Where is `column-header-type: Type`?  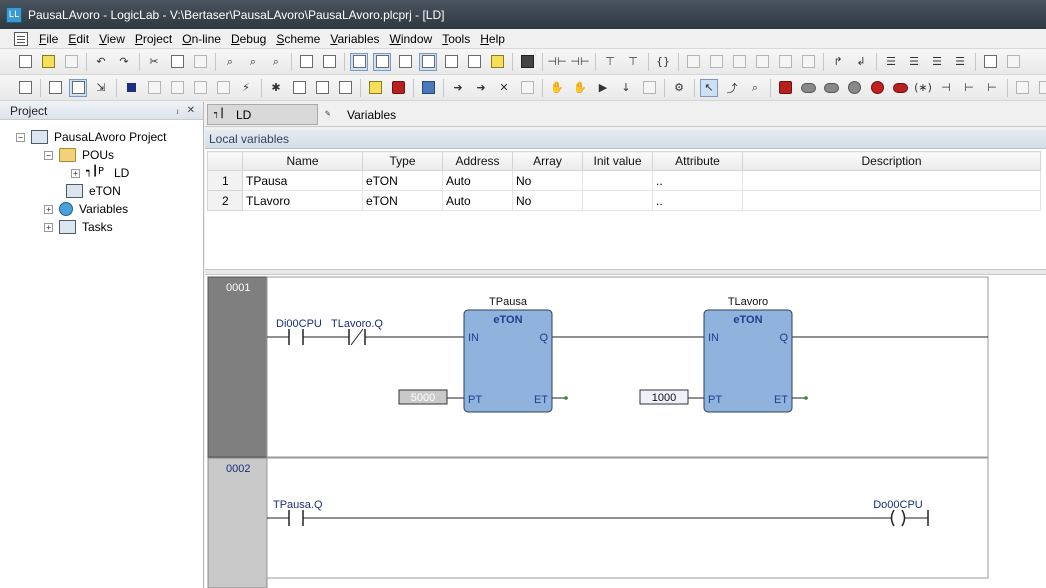 column-header-type: Type is located at coordinates (402, 161).